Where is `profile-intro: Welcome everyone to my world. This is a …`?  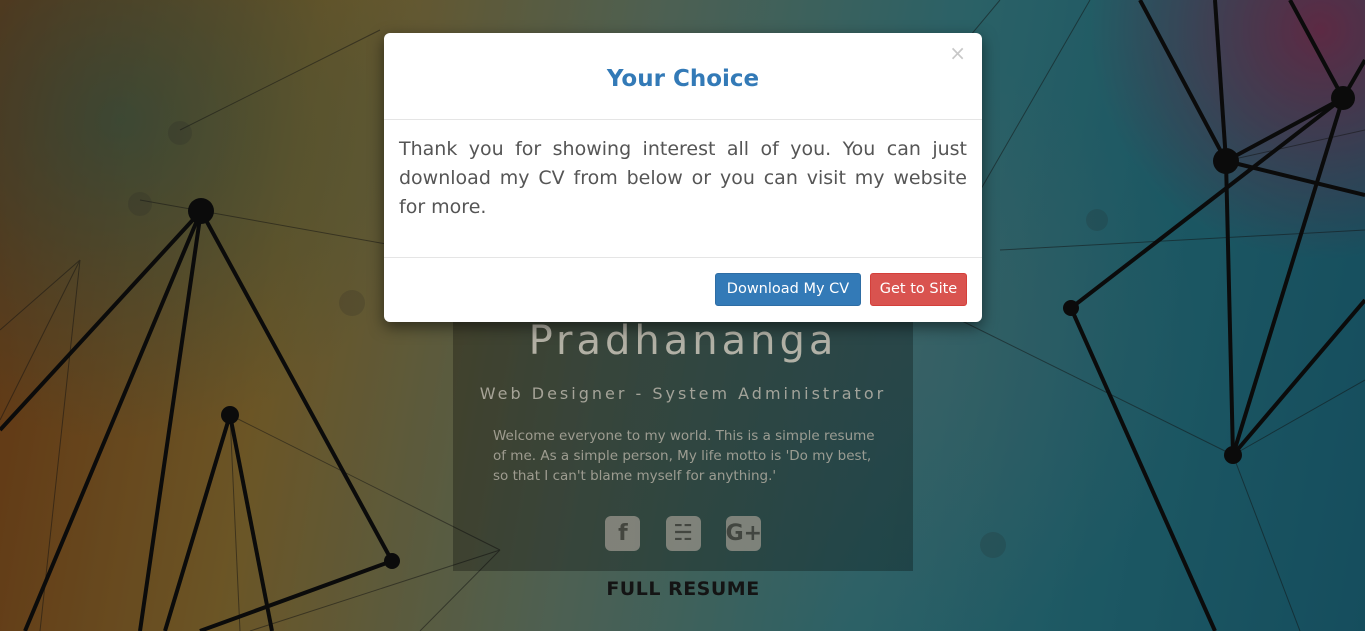
profile-intro: Welcome everyone to my world. This is a … is located at coordinates (684, 456).